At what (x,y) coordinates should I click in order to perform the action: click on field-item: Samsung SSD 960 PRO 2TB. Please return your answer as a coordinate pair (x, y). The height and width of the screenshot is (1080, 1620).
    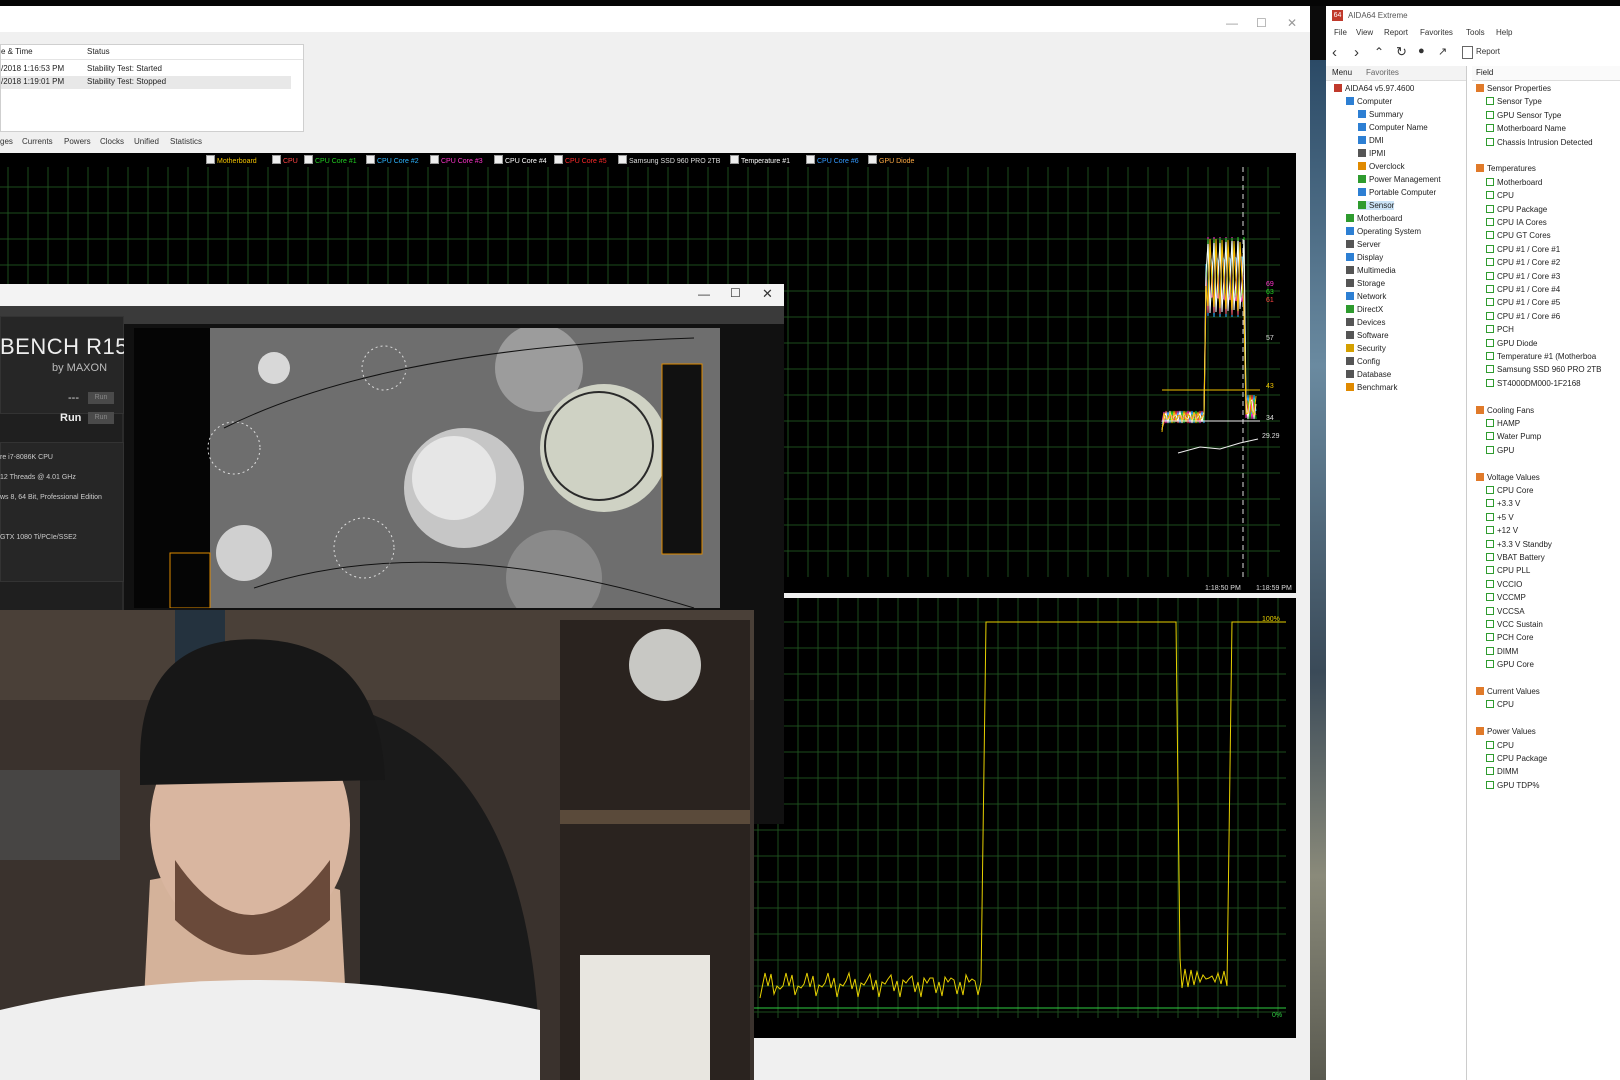
    Looking at the image, I should click on (1544, 369).